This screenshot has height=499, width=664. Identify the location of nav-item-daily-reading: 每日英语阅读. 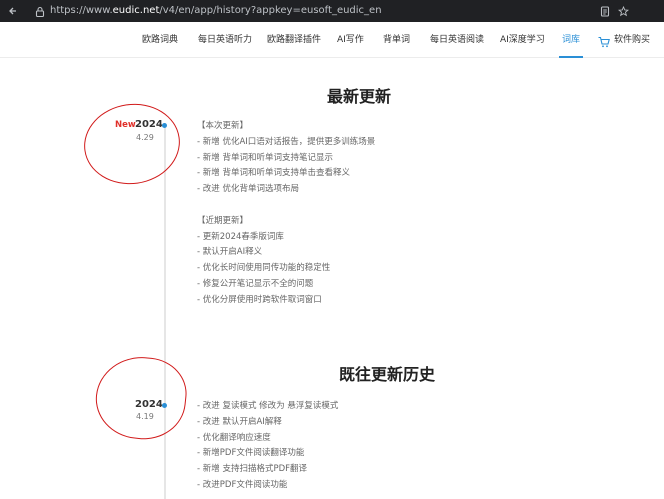
(457, 40).